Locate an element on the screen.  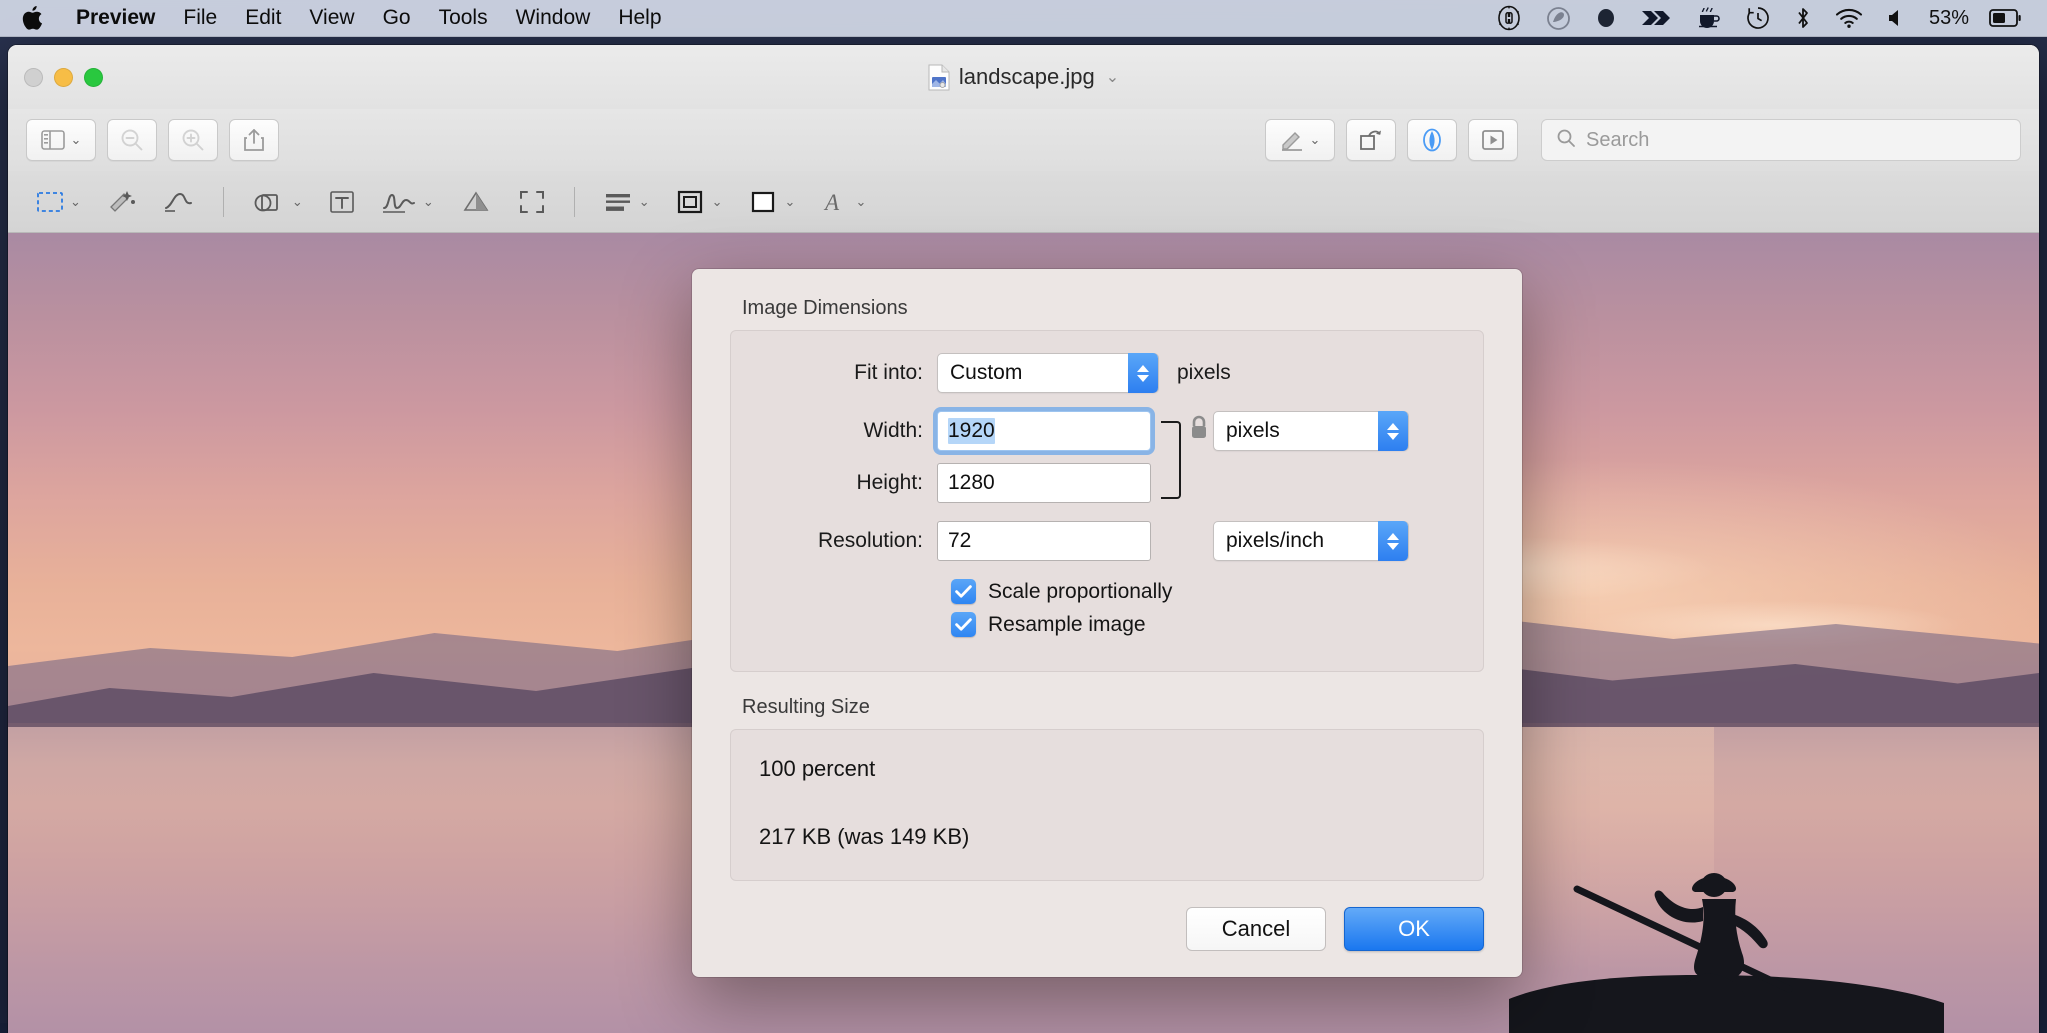
image-dimensions-section-title: Image Dimensions is located at coordinates (1107, 299).